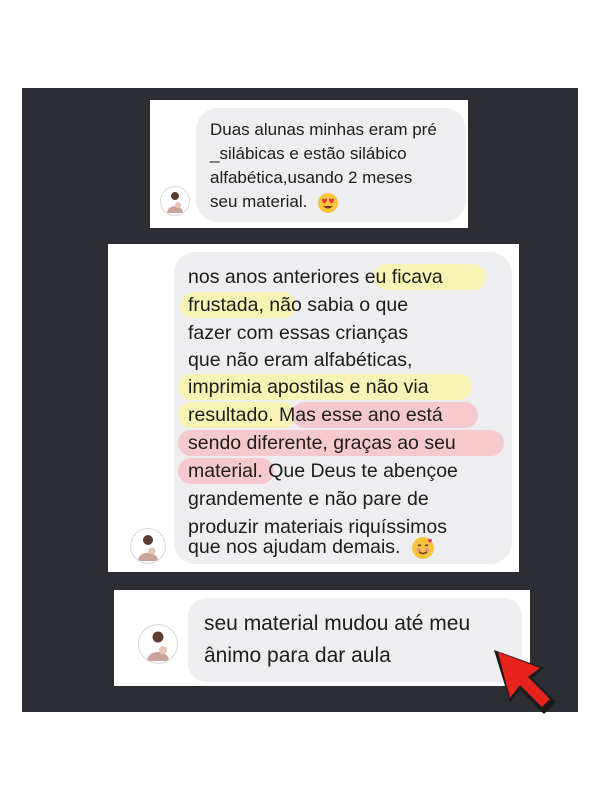  What do you see at coordinates (259, 201) in the screenshot?
I see `message-text: seu material.` at bounding box center [259, 201].